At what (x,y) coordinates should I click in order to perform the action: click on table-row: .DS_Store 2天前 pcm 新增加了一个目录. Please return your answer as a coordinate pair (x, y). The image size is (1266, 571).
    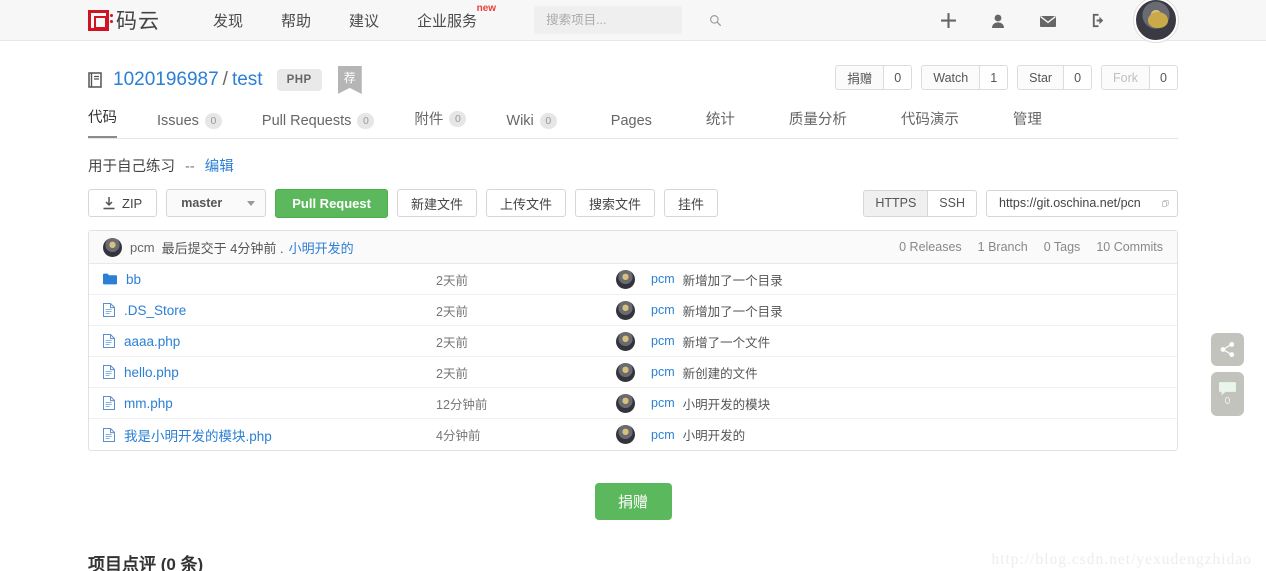
    Looking at the image, I should click on (633, 310).